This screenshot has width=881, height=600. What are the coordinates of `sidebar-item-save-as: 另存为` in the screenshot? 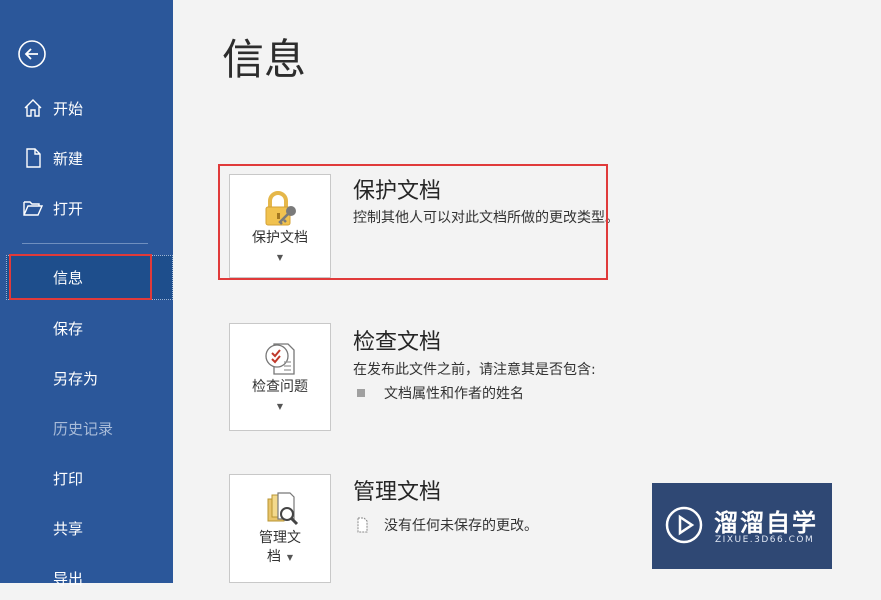 It's located at (86, 378).